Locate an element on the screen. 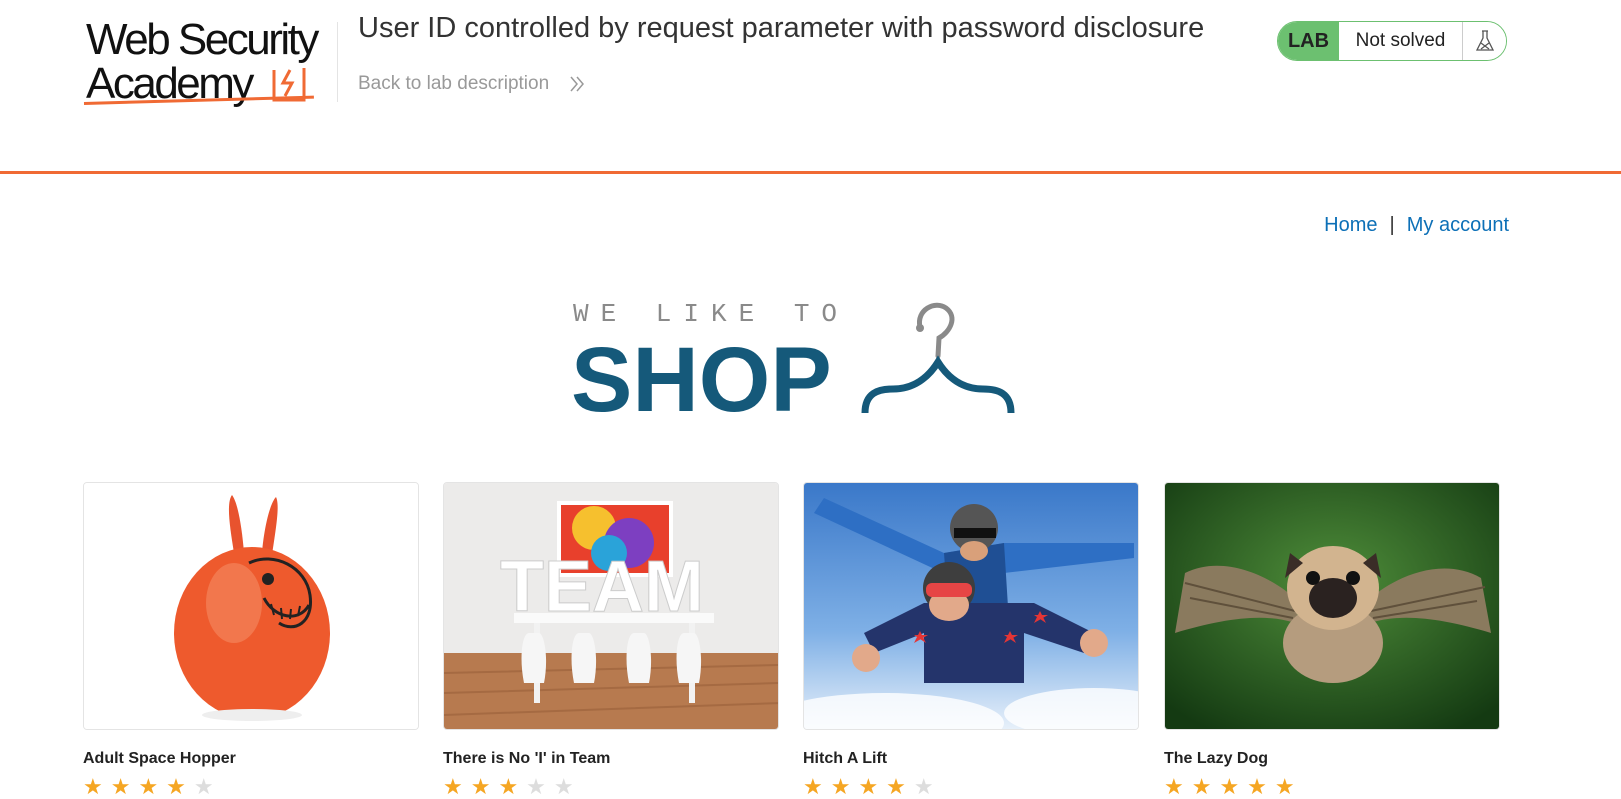  product-card: Hitch A Lift ★★★★★ is located at coordinates (971, 640).